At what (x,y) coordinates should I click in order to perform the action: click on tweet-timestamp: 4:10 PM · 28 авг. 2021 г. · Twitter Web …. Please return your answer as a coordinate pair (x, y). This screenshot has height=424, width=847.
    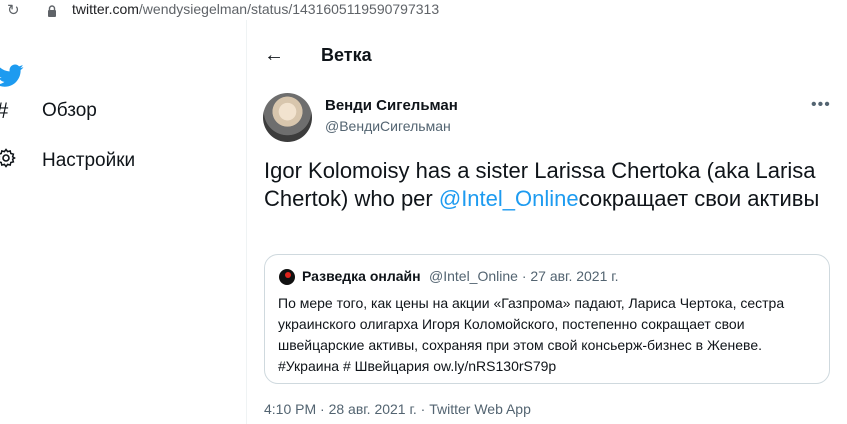
    Looking at the image, I should click on (397, 409).